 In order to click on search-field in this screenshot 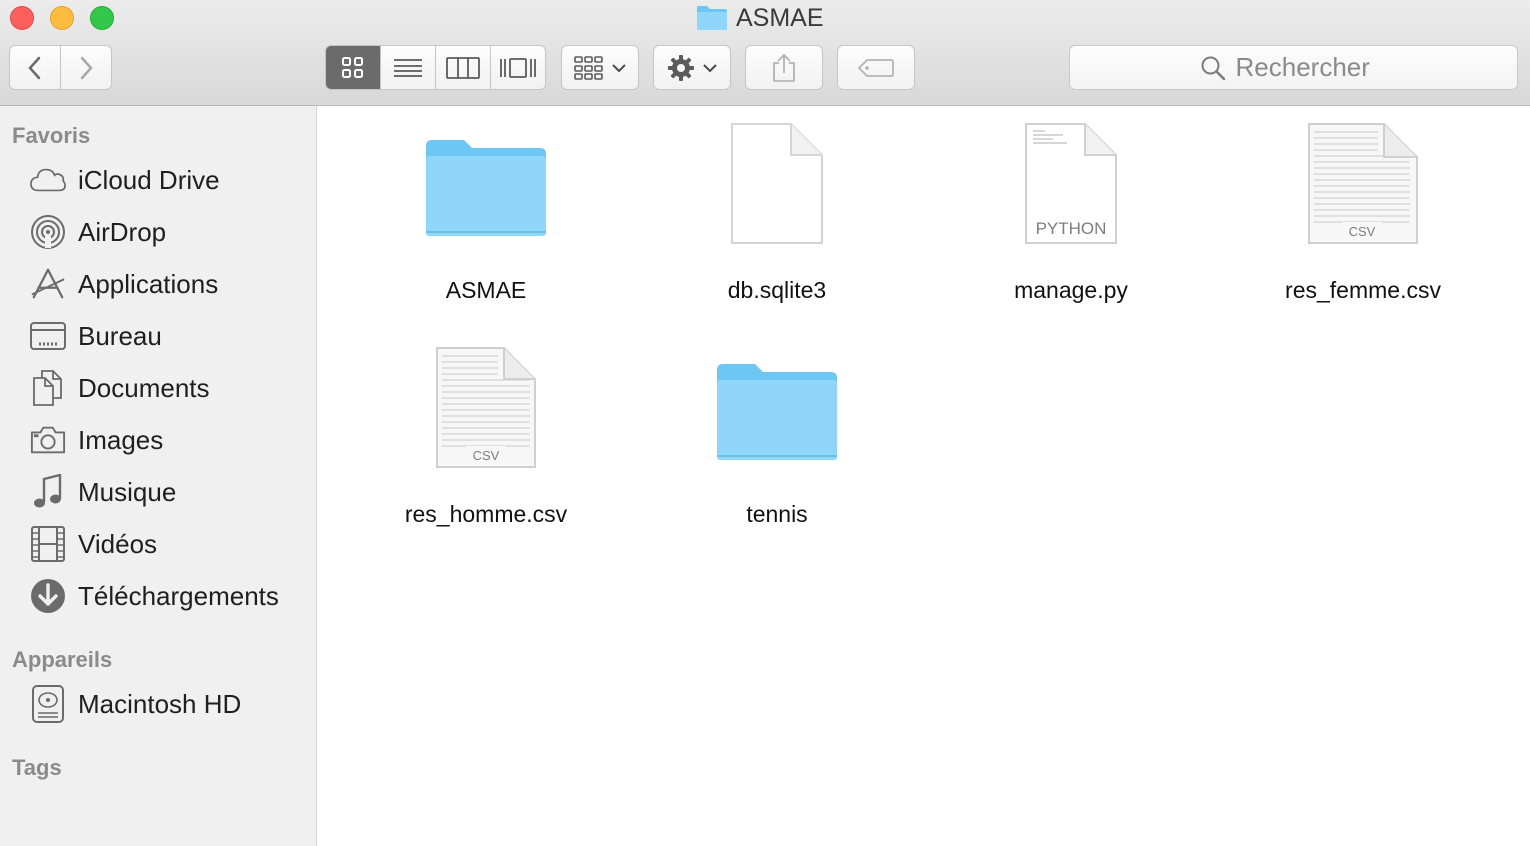, I will do `click(1293, 67)`.